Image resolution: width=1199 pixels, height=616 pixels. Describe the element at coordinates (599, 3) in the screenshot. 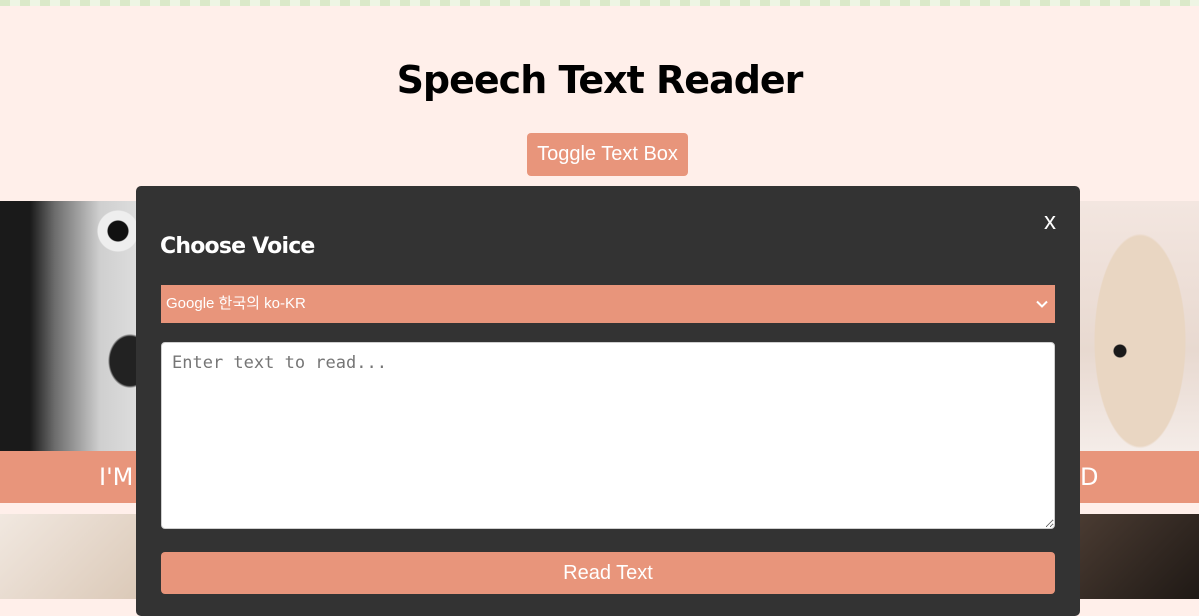

I see `top-decorative-strip` at that location.